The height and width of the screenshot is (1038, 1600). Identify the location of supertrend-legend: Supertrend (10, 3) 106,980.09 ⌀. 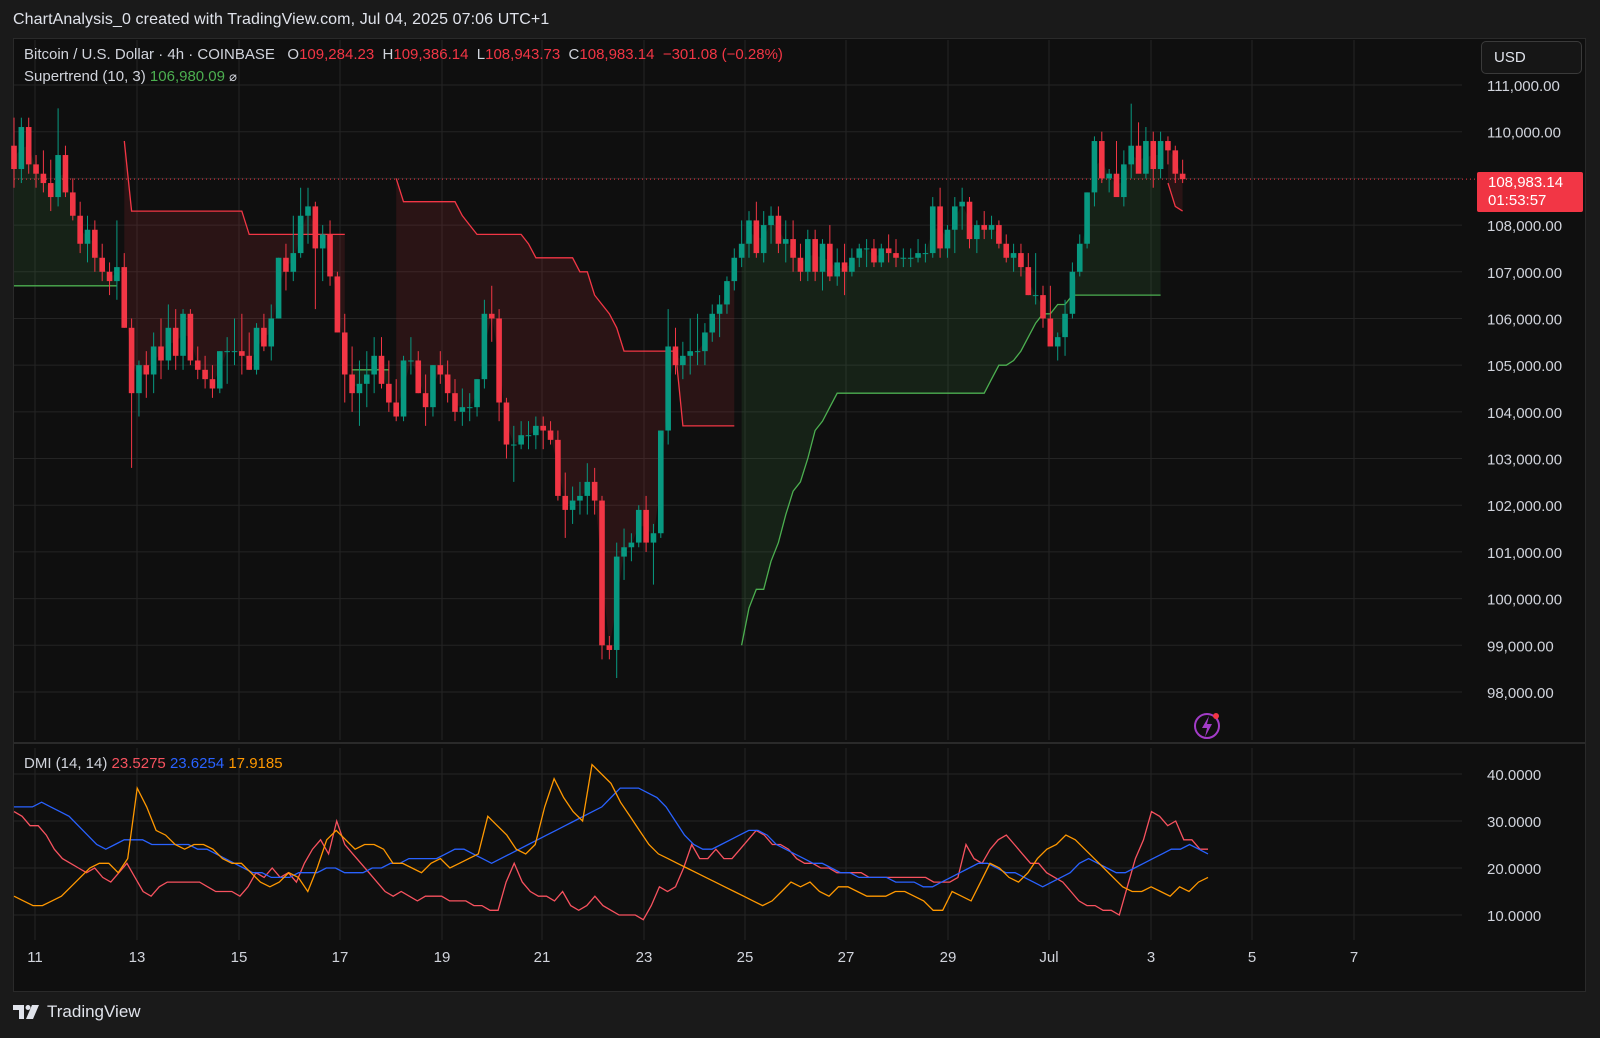
(130, 76).